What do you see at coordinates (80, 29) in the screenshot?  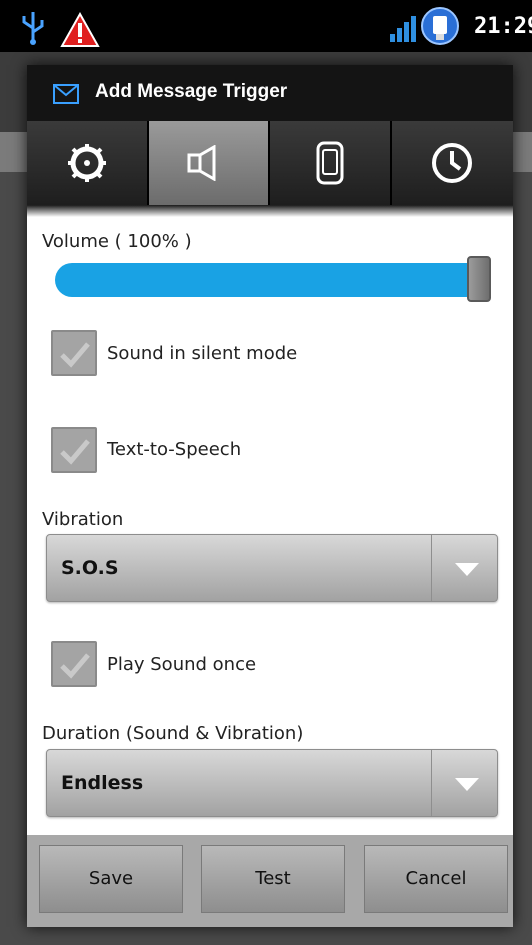 I see `warning-icon` at bounding box center [80, 29].